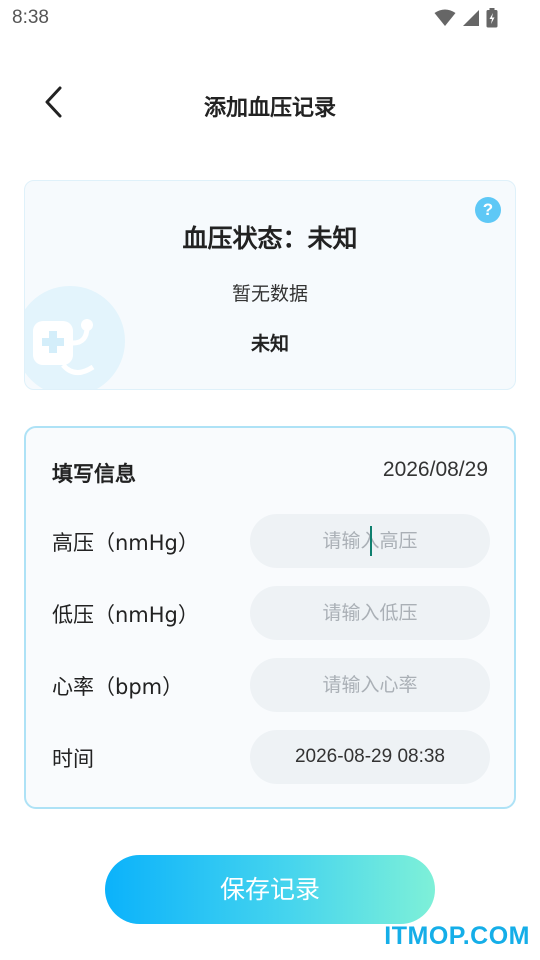 The height and width of the screenshot is (960, 540). Describe the element at coordinates (457, 936) in the screenshot. I see `site-watermark: ITMOP.COM` at that location.